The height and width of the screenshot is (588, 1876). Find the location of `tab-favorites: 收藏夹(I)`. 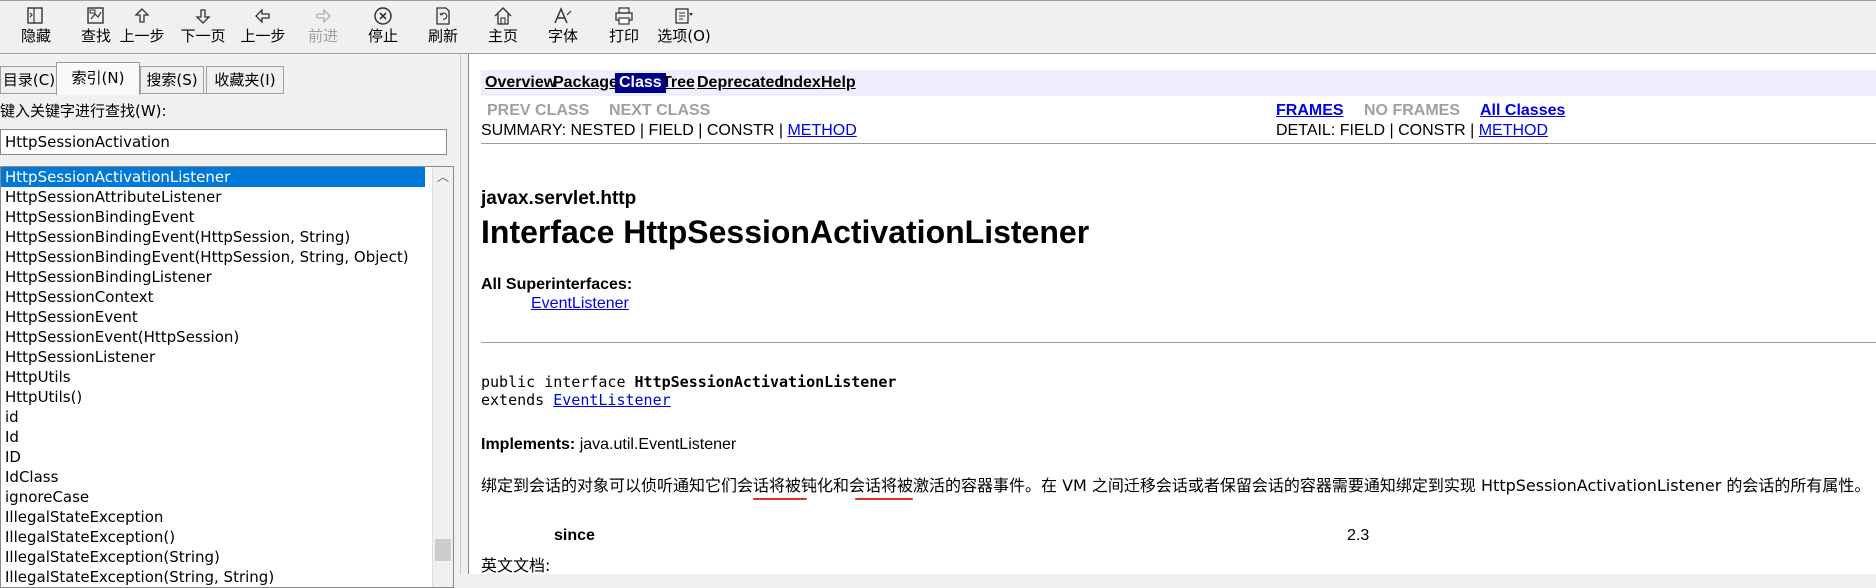

tab-favorites: 收藏夹(I) is located at coordinates (245, 80).